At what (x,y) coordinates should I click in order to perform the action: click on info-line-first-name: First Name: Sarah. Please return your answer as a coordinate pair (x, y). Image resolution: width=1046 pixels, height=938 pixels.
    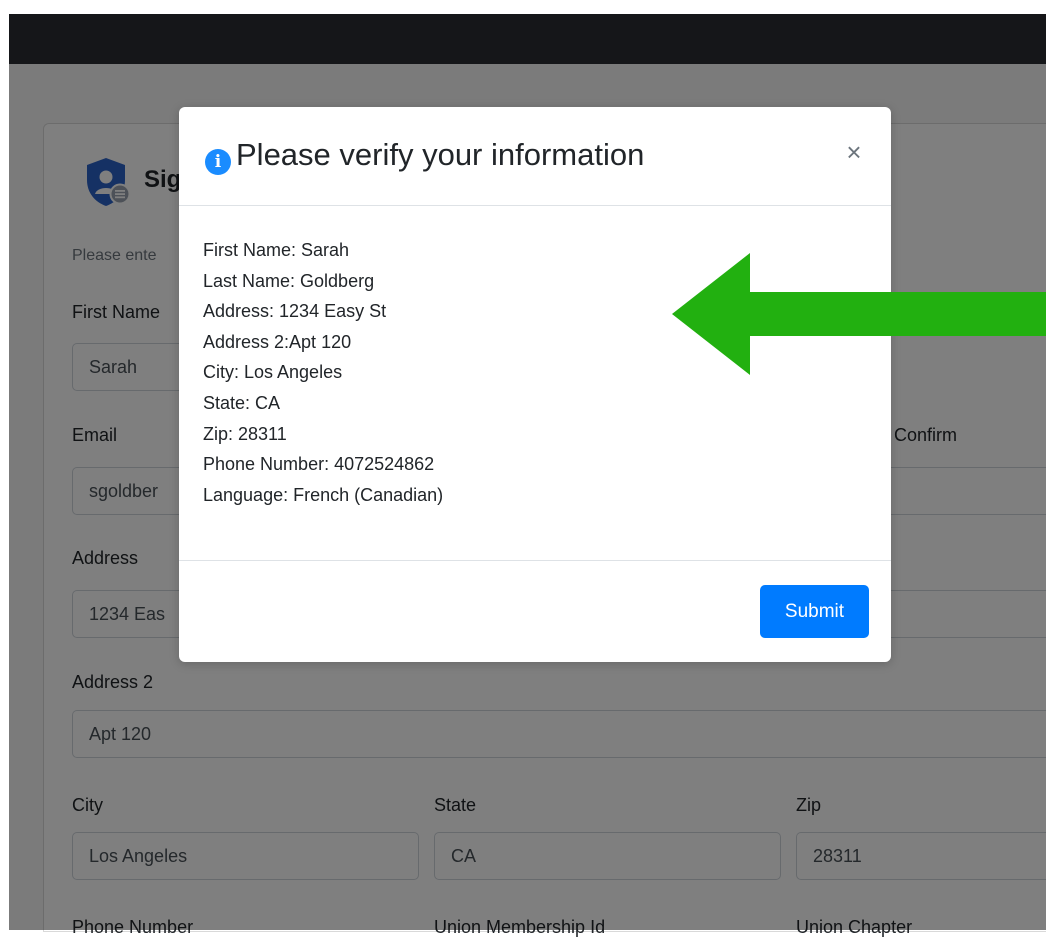
    Looking at the image, I should click on (276, 250).